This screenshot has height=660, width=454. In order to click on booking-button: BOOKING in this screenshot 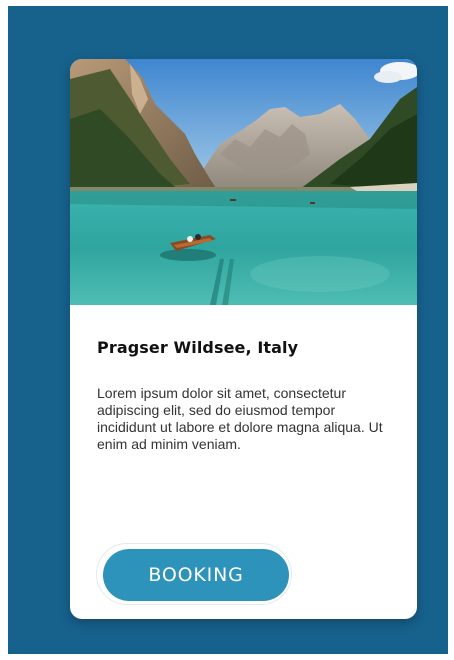, I will do `click(196, 575)`.